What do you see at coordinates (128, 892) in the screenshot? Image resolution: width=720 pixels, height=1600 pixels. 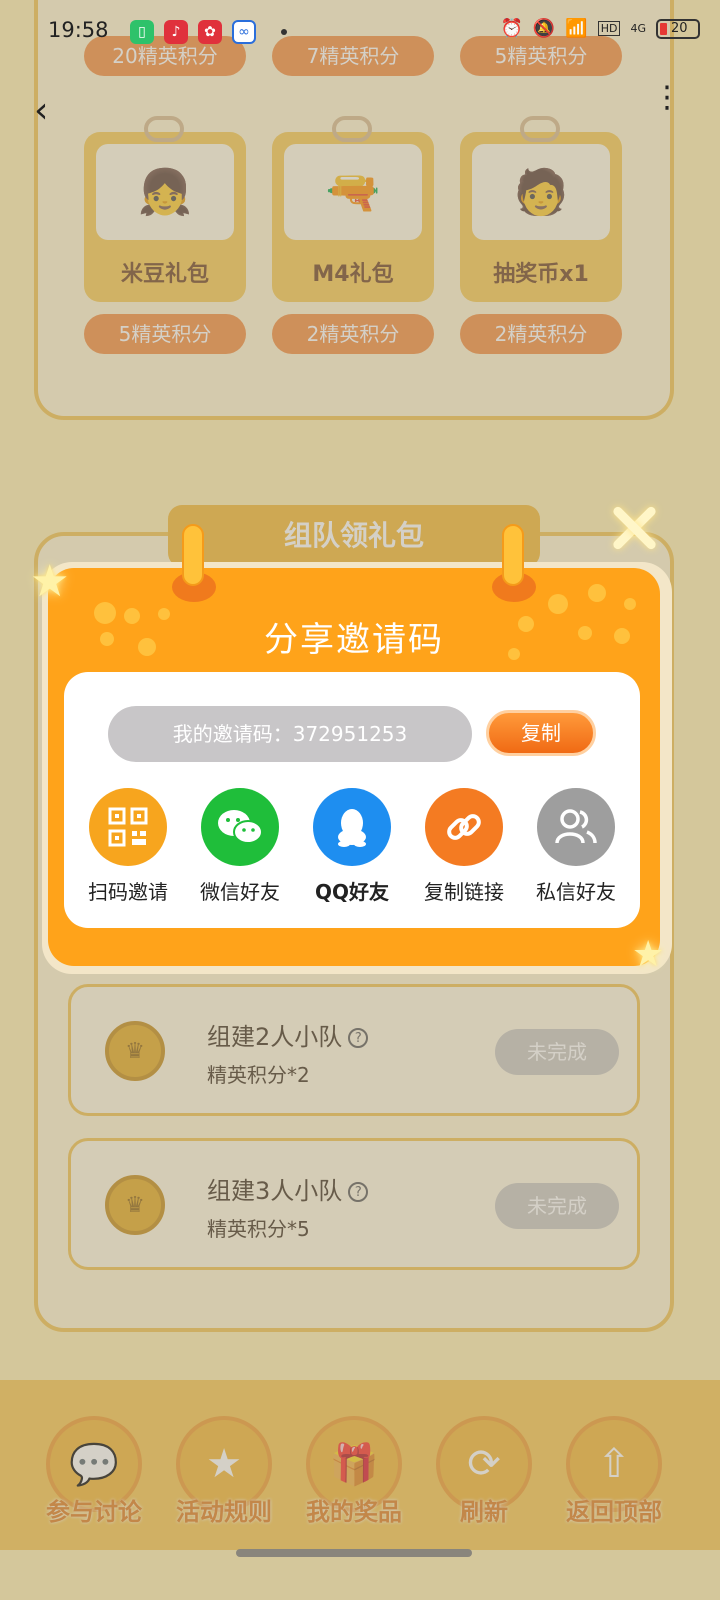 I see `share-label: 扫码邀请` at bounding box center [128, 892].